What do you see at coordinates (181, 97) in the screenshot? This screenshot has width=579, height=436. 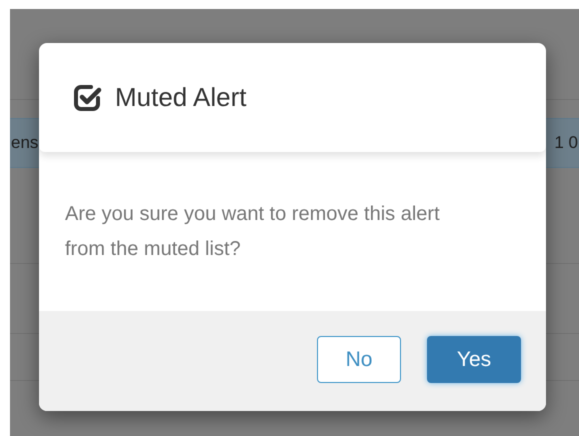 I see `dialog-title: Muted Alert` at bounding box center [181, 97].